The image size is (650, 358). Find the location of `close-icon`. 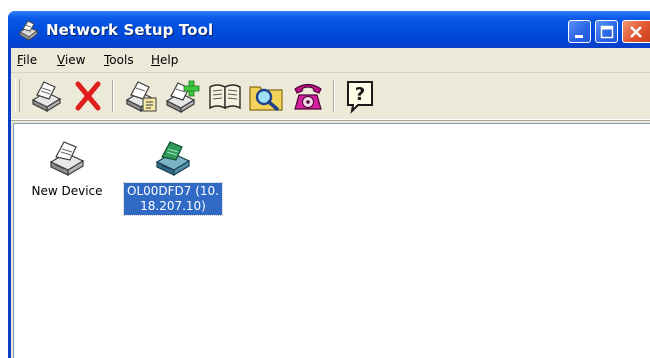

close-icon is located at coordinates (636, 32).